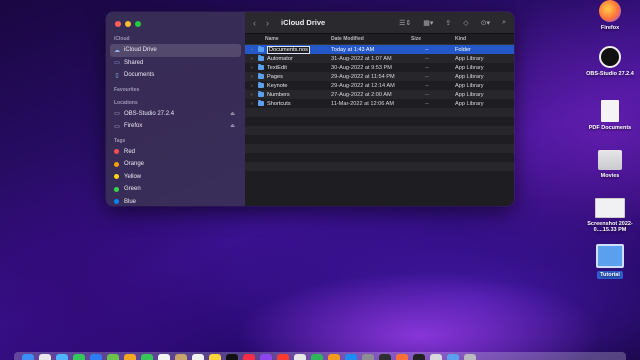 The height and width of the screenshot is (360, 640). Describe the element at coordinates (504, 23) in the screenshot. I see `search-icon: ⌕` at that location.